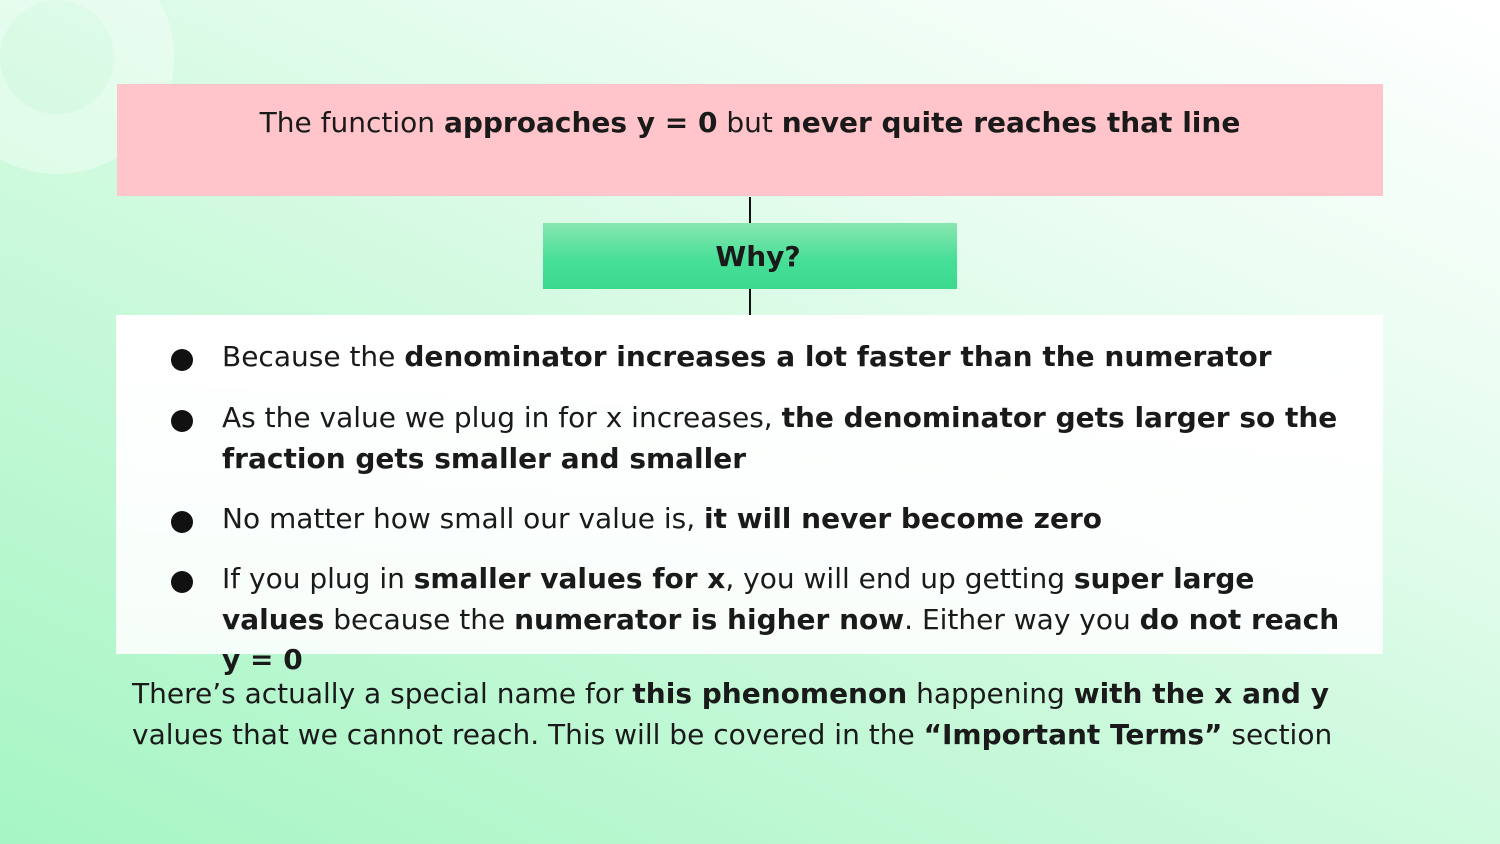 This screenshot has height=844, width=1500. I want to click on connector-line-bottom, so click(750, 302).